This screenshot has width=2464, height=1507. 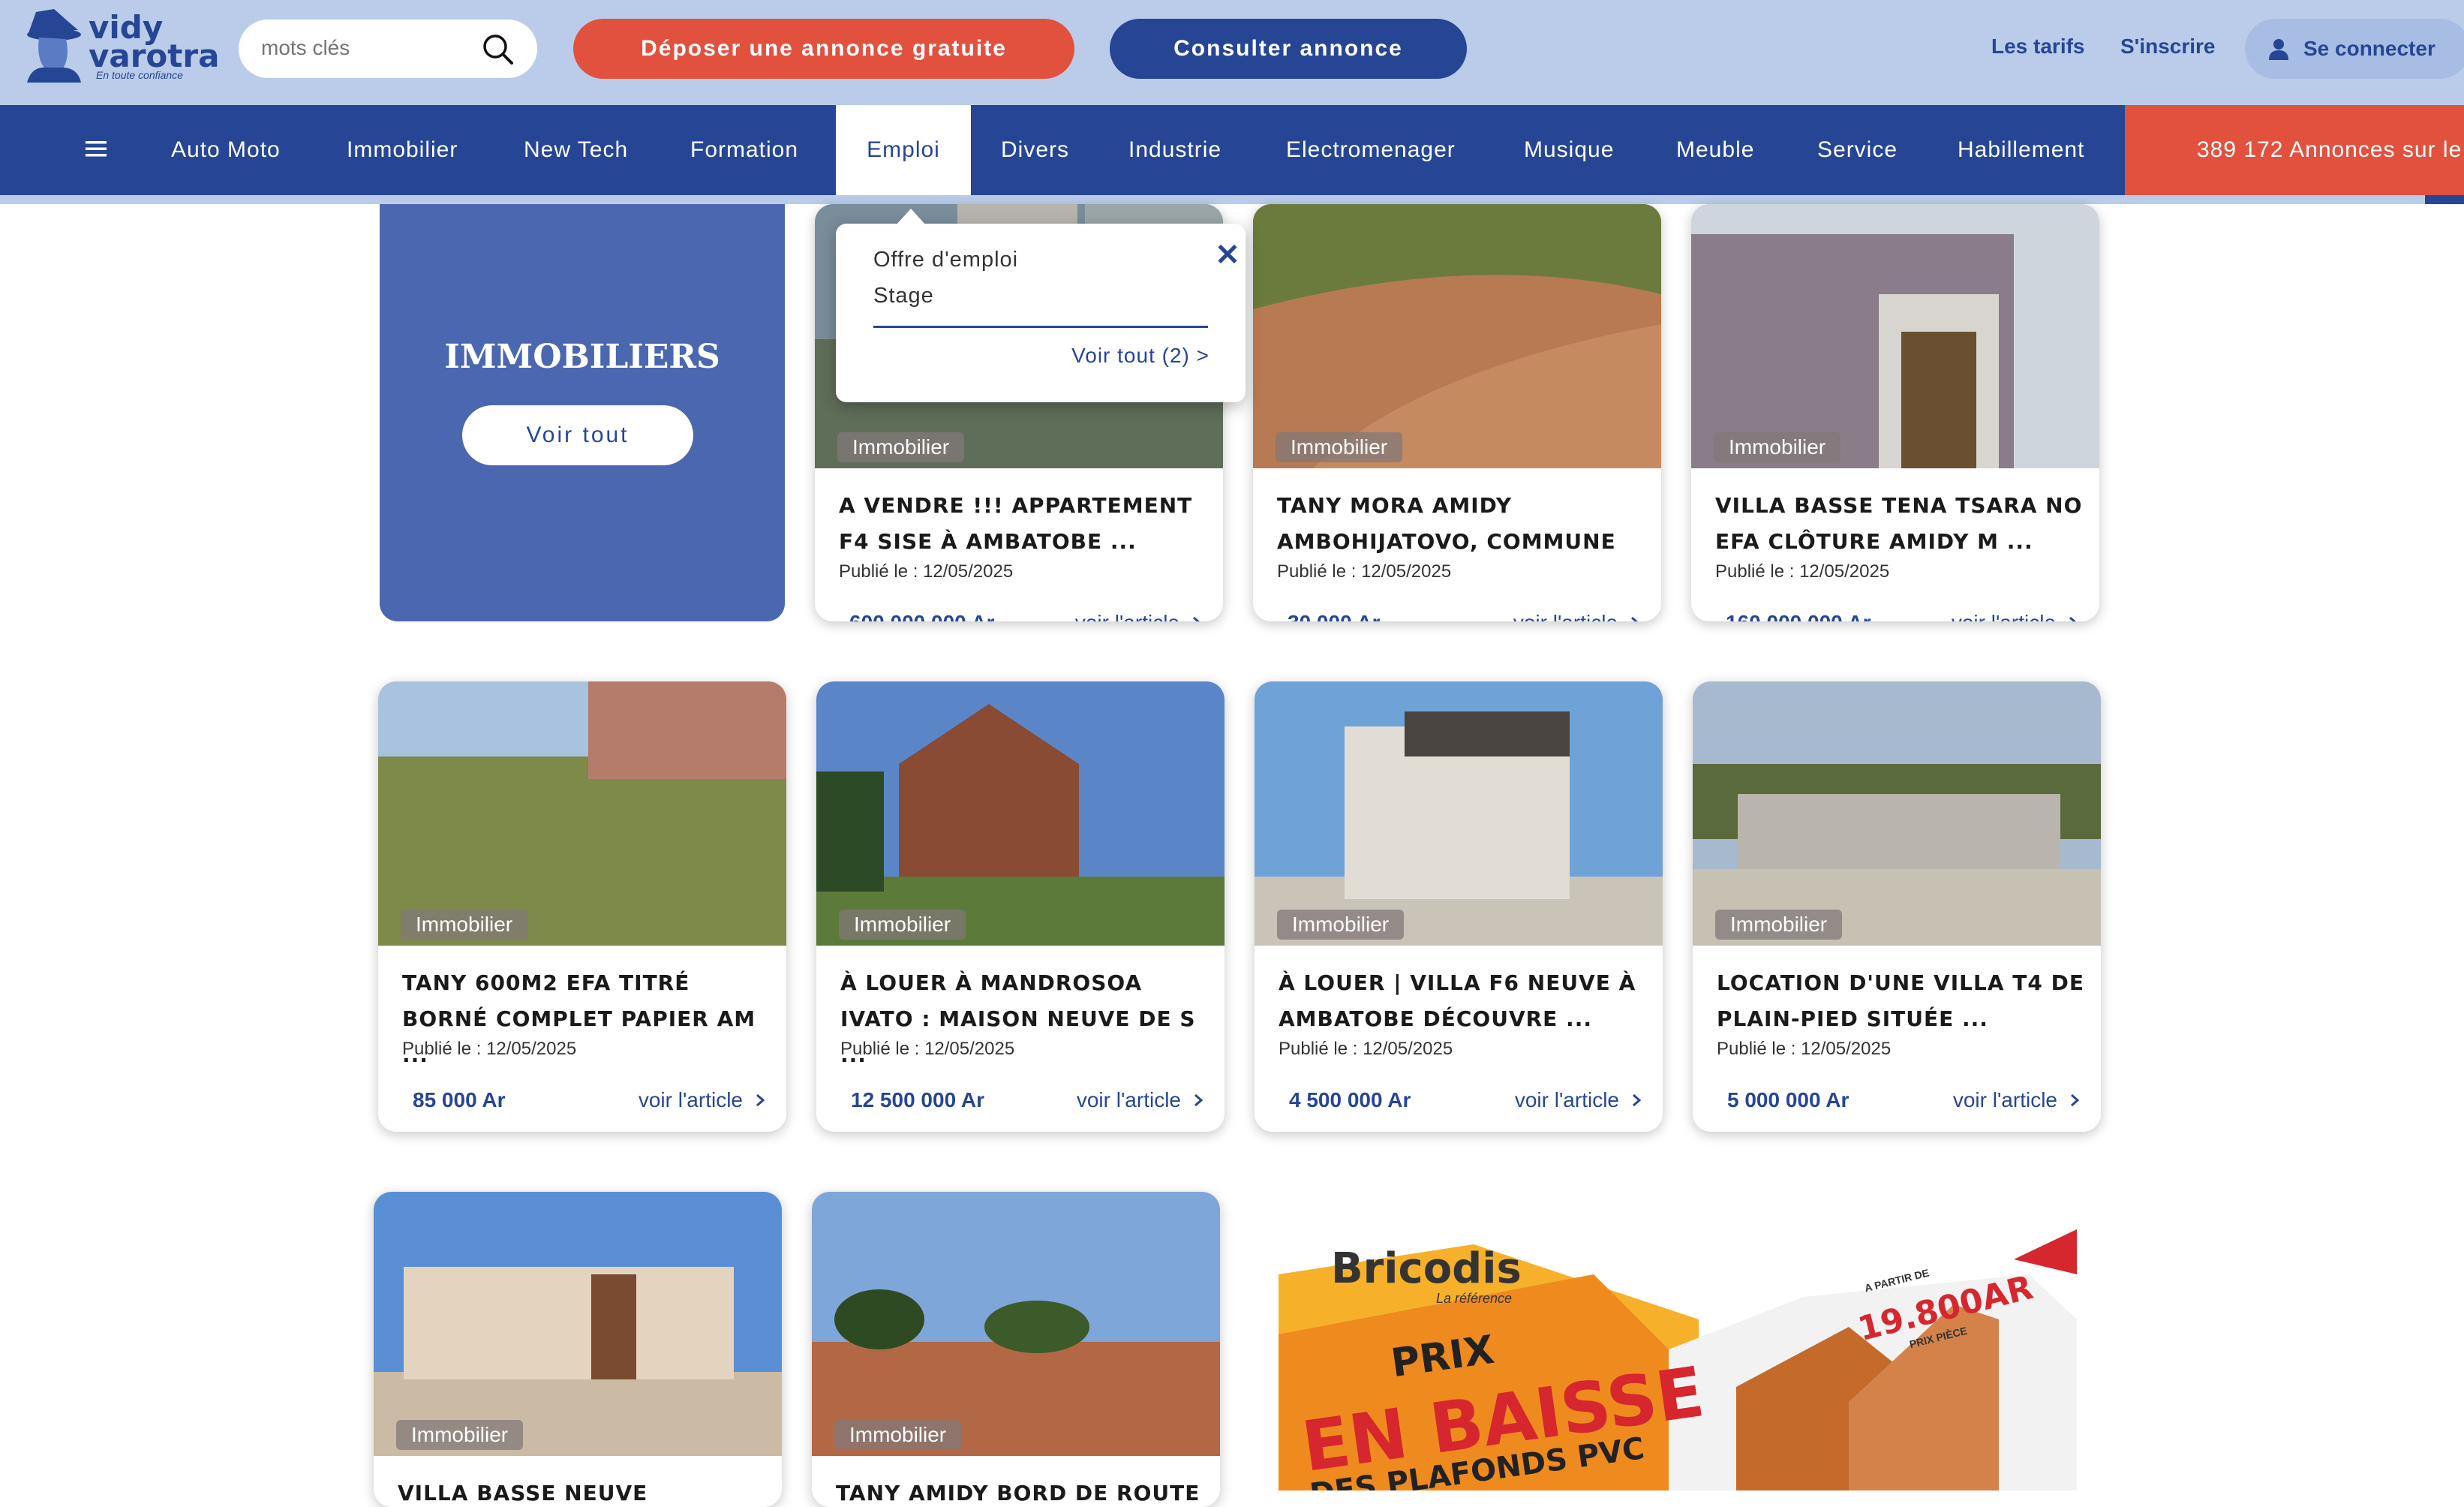 What do you see at coordinates (1371, 150) in the screenshot?
I see `nav-item-electromenager: Electromenager` at bounding box center [1371, 150].